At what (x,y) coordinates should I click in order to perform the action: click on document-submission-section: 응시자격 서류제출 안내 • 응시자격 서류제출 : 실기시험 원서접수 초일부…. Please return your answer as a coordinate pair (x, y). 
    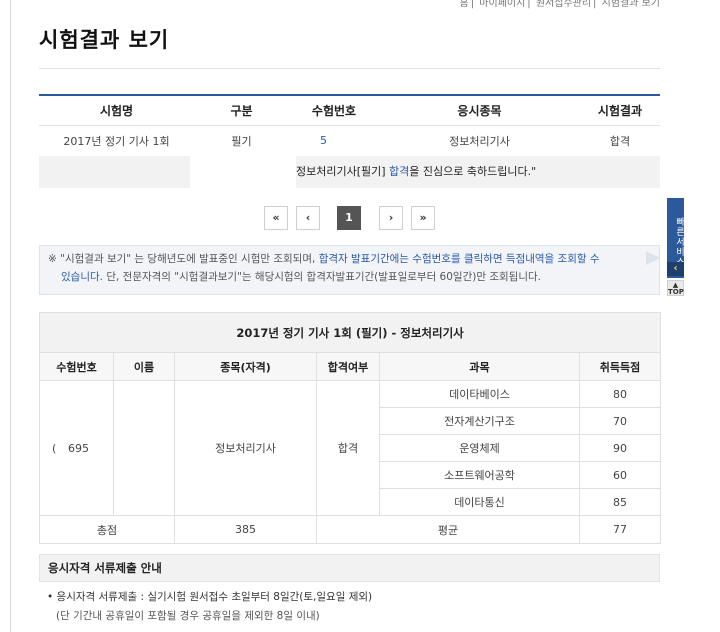
    Looking at the image, I should click on (349, 593).